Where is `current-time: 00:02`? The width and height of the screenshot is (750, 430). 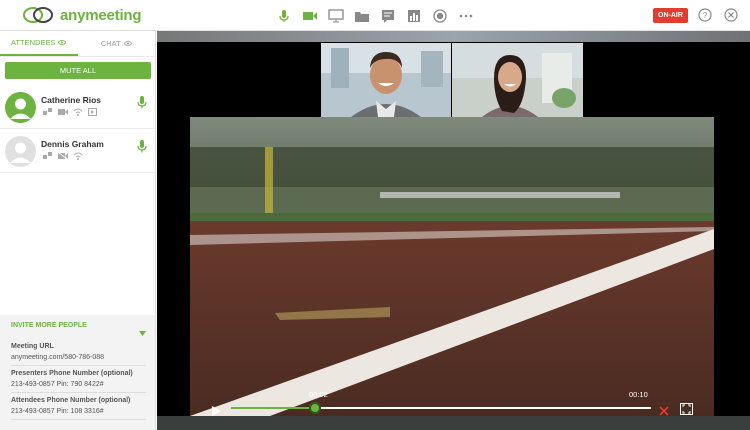
current-time: 00:02 is located at coordinates (318, 394).